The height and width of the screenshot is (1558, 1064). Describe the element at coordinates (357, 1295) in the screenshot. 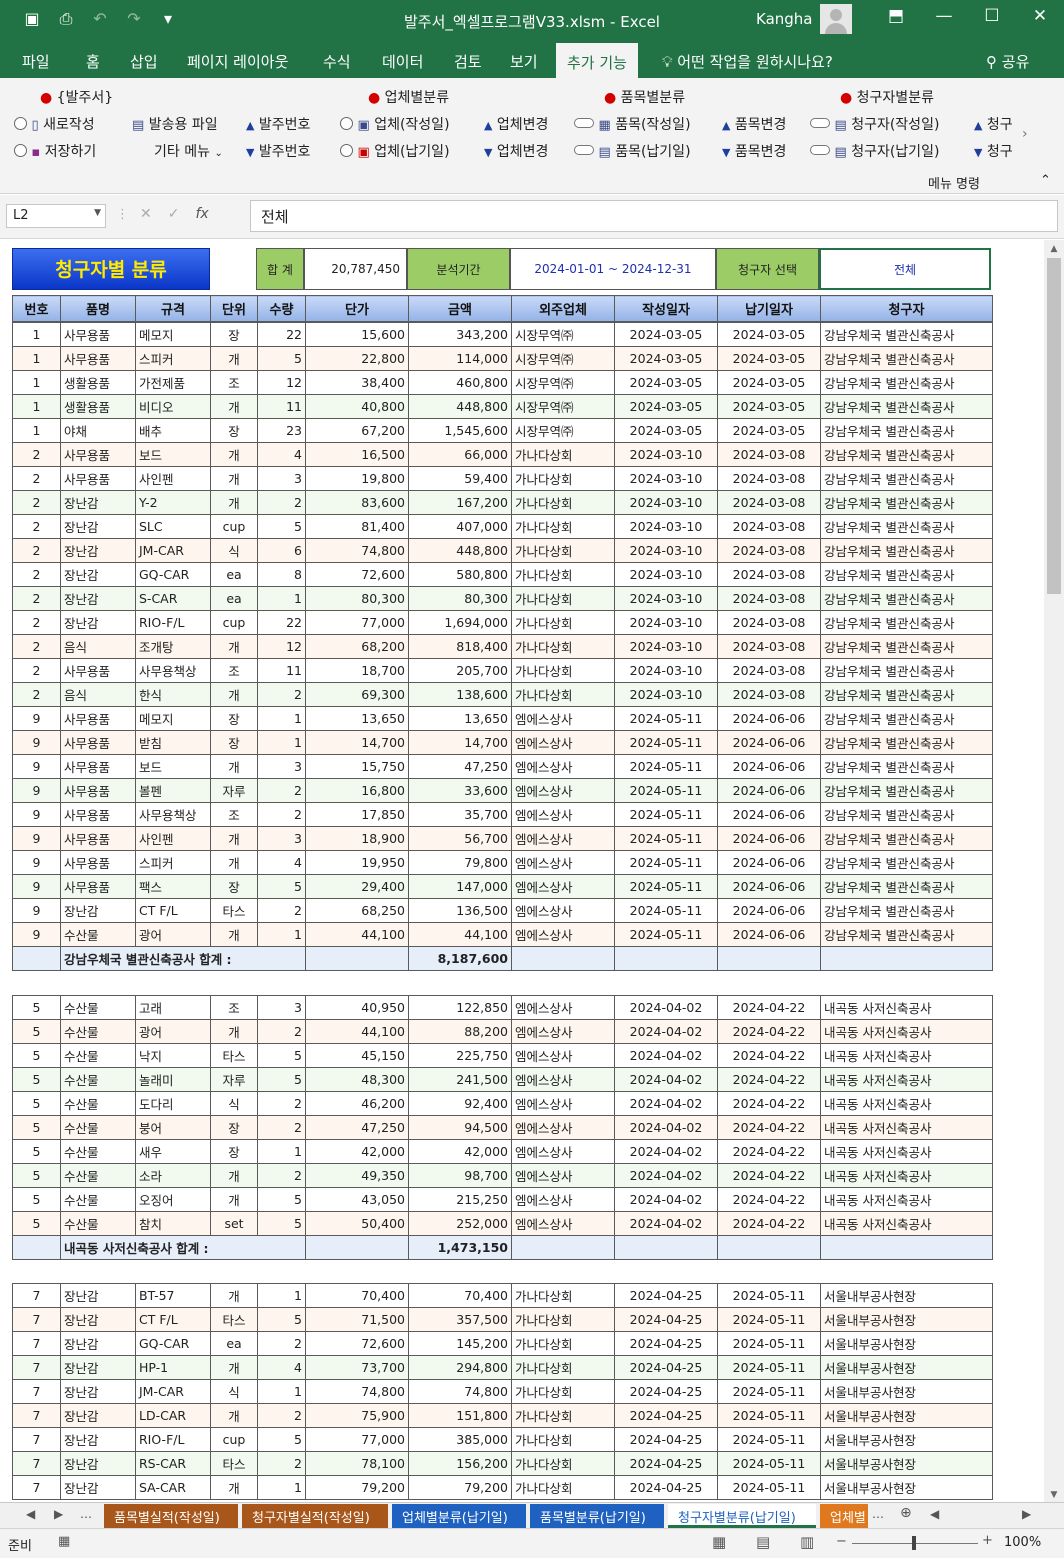

I see `table-cell: 70,400` at that location.